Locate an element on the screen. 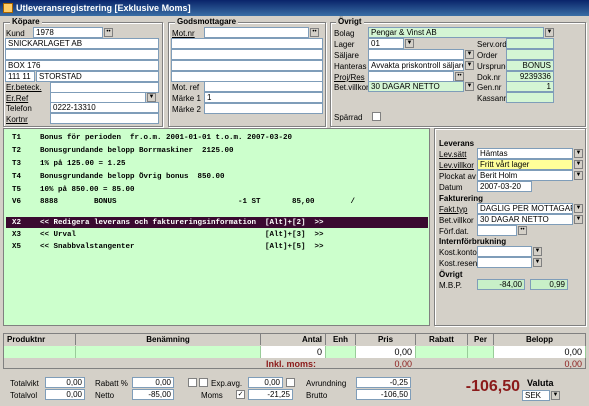  valuta-select: SEK is located at coordinates (536, 395).